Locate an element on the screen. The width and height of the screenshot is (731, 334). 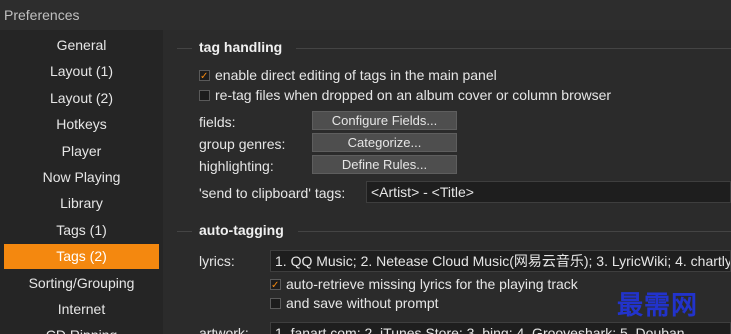
clipboard-tags-label: 'send to clipboard' tags: is located at coordinates (272, 193).